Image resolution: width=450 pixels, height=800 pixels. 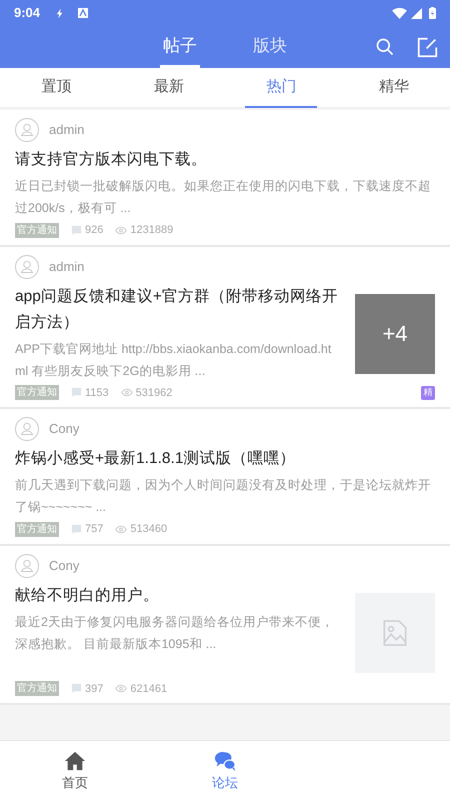 What do you see at coordinates (60, 13) in the screenshot?
I see `flash-icon` at bounding box center [60, 13].